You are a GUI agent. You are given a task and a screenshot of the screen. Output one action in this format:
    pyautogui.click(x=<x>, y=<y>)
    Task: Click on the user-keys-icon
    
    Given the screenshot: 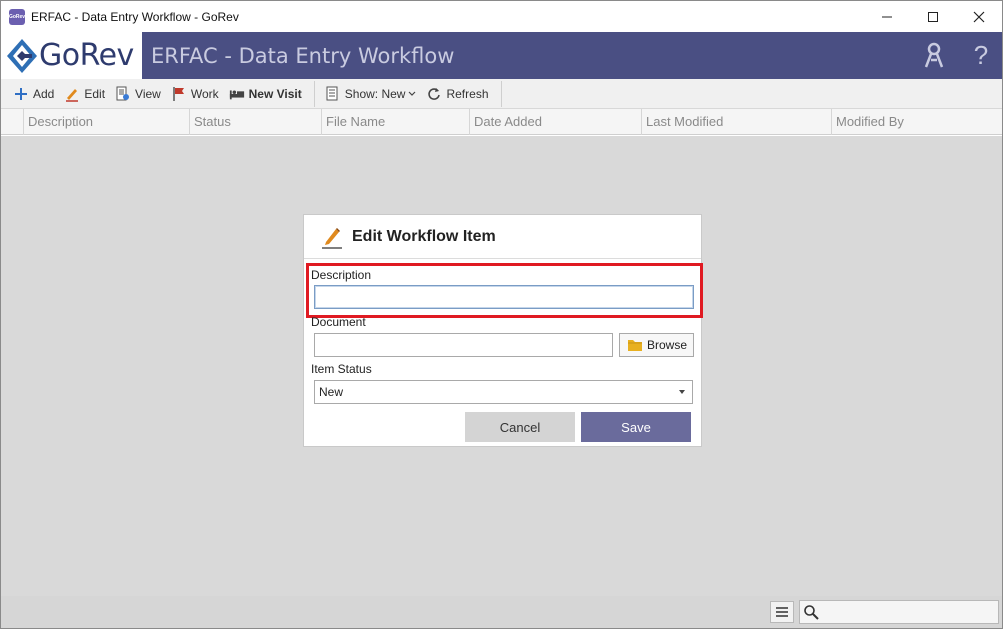 What is the action you would take?
    pyautogui.click(x=934, y=55)
    